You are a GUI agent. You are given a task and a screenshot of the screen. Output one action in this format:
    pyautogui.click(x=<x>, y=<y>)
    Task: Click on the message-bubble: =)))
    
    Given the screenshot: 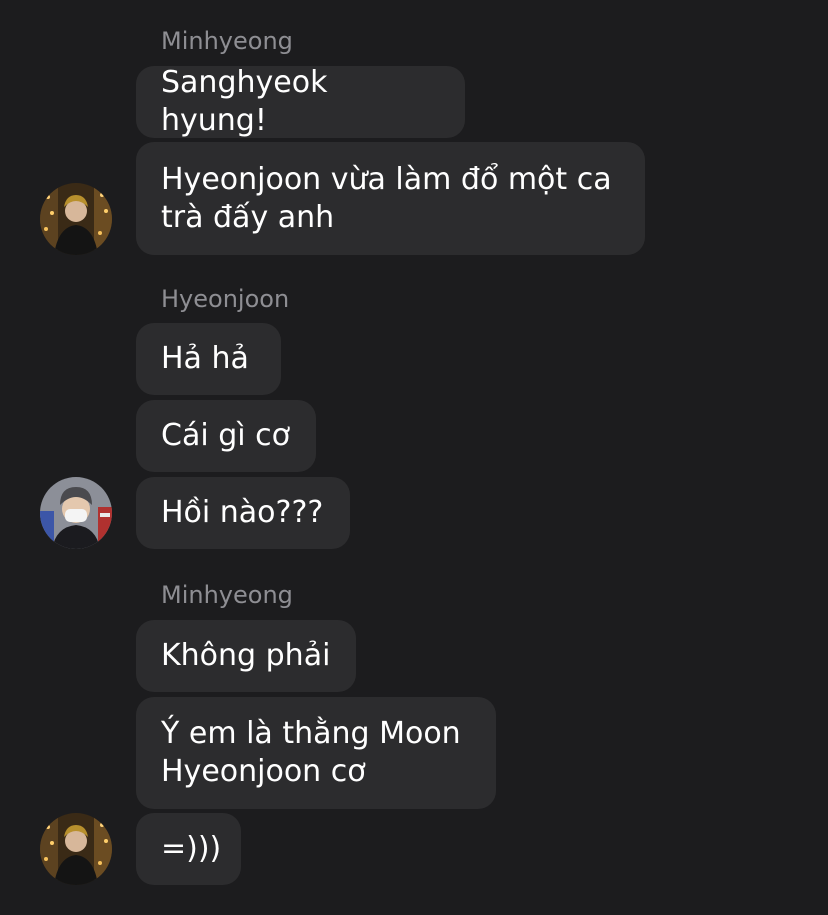 What is the action you would take?
    pyautogui.click(x=188, y=849)
    